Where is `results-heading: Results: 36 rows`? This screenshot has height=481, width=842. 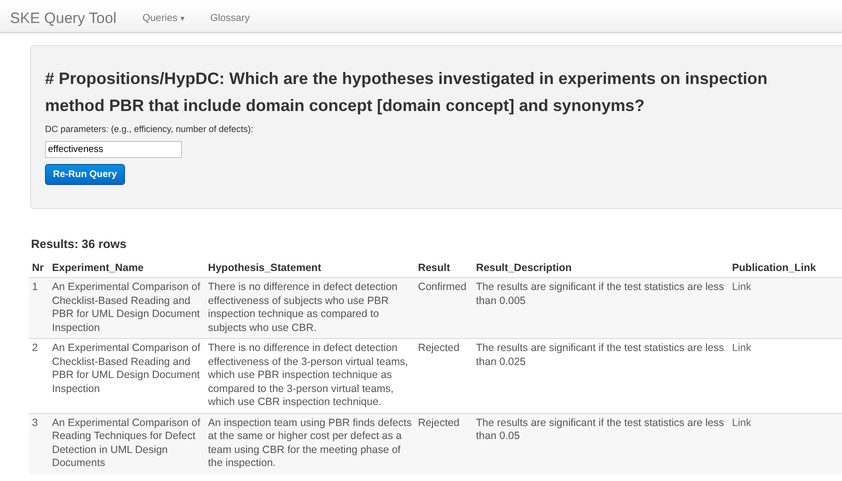 results-heading: Results: 36 rows is located at coordinates (79, 244).